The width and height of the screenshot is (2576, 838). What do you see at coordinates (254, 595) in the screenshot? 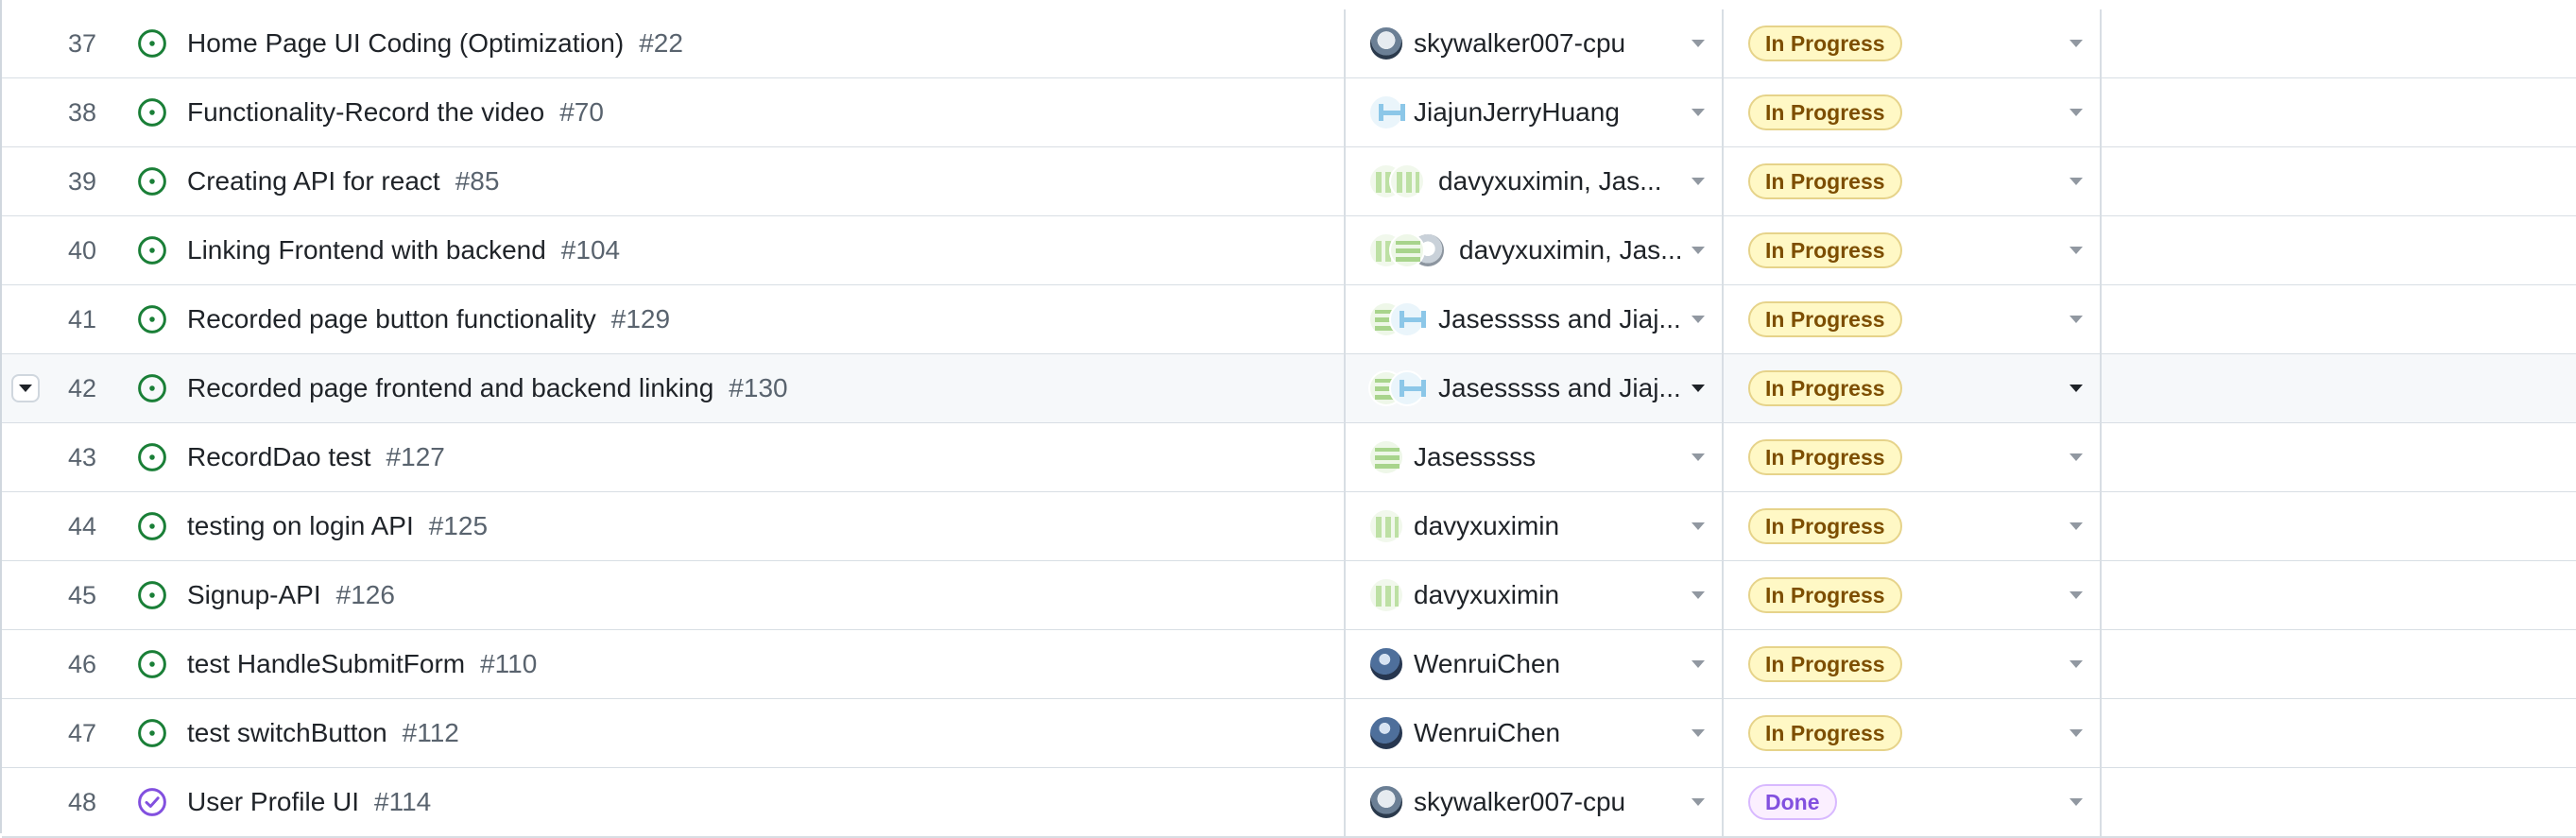
I see `issue-title-link: Signup-API` at bounding box center [254, 595].